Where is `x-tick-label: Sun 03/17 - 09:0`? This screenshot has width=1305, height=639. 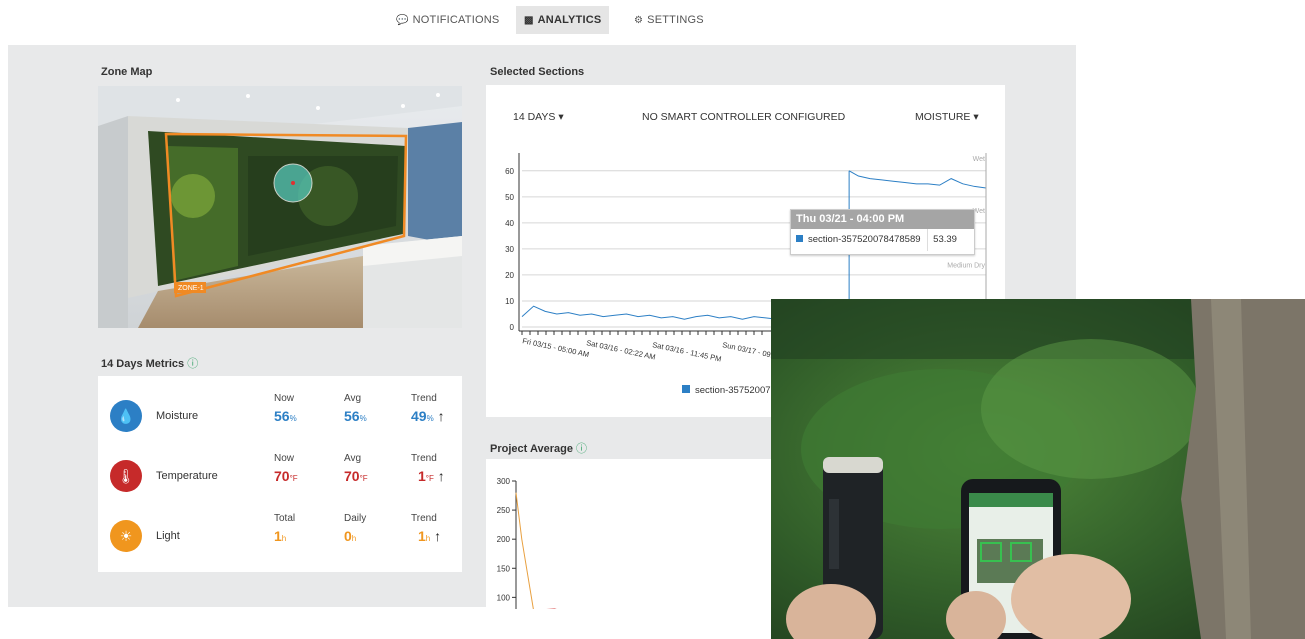
x-tick-label: Sun 03/17 - 09:0 is located at coordinates (750, 350).